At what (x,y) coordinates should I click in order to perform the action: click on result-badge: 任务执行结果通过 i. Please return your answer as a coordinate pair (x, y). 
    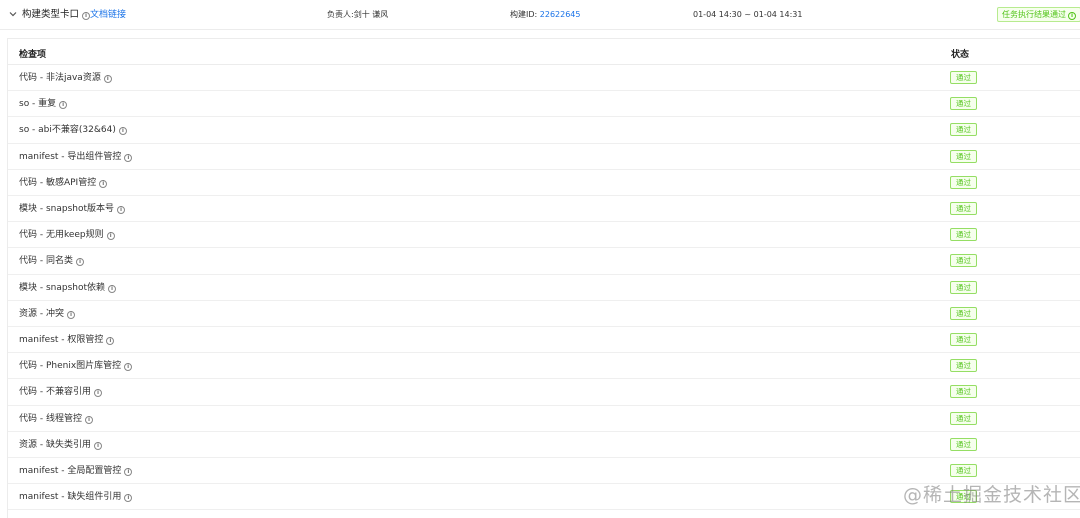
    Looking at the image, I should click on (1038, 14).